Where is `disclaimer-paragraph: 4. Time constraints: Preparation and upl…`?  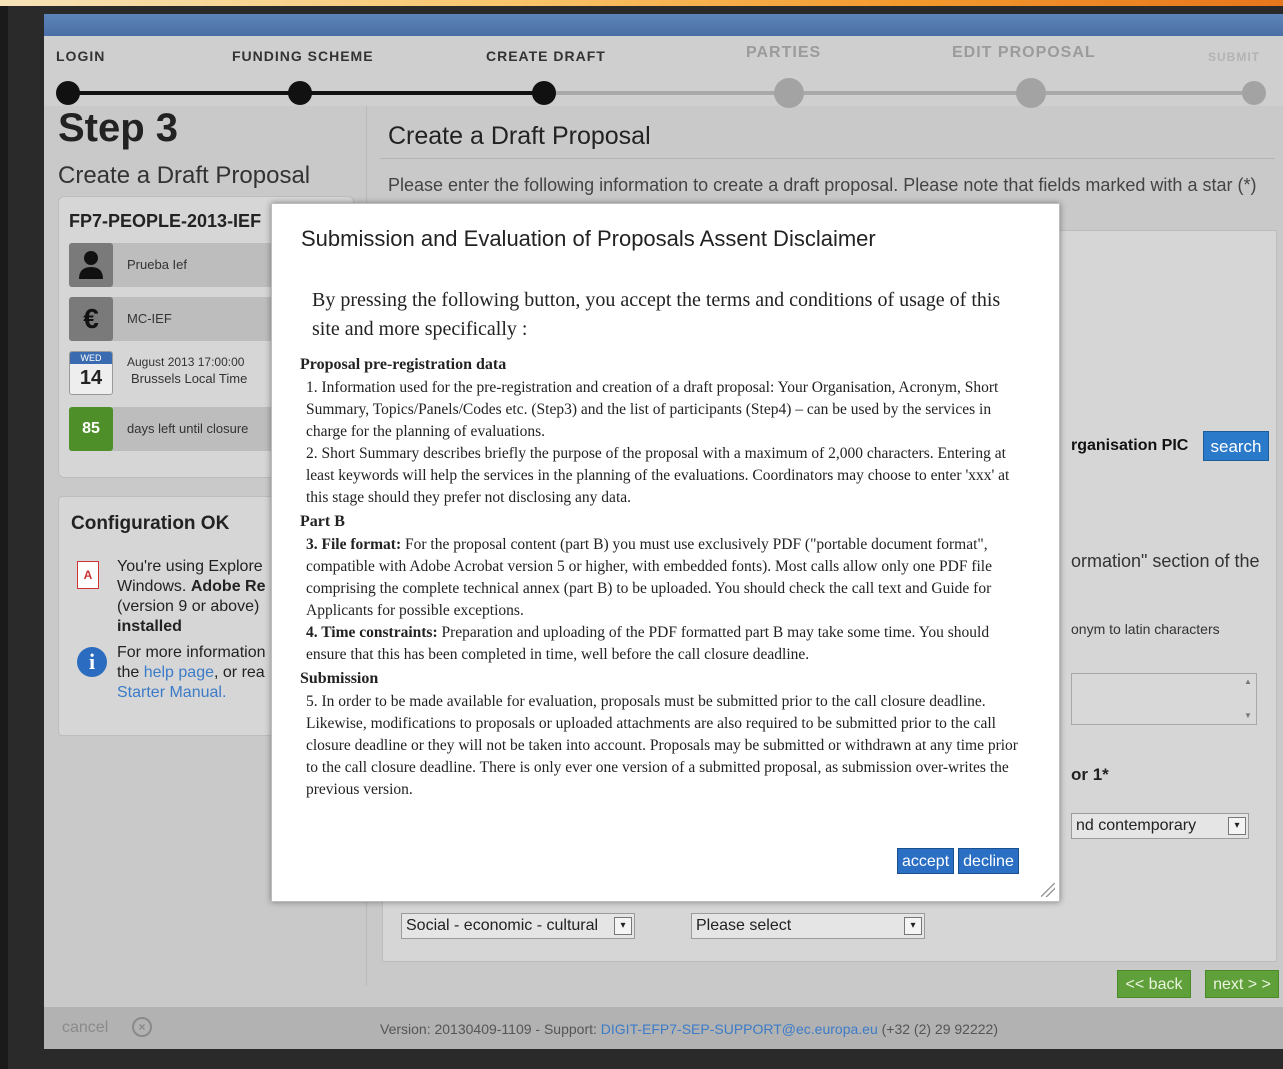 disclaimer-paragraph: 4. Time constraints: Preparation and upl… is located at coordinates (648, 643).